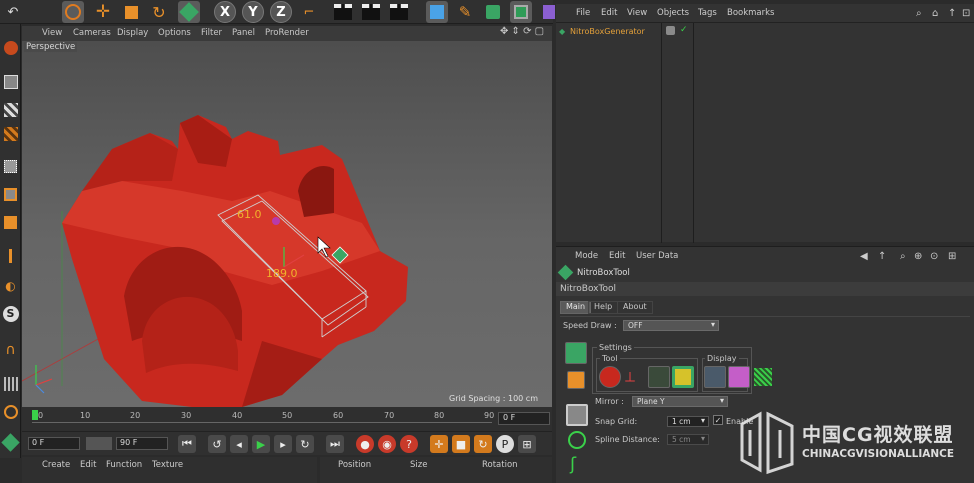  What do you see at coordinates (527, 444) in the screenshot?
I see `key-pla-icon: ⊞` at bounding box center [527, 444].